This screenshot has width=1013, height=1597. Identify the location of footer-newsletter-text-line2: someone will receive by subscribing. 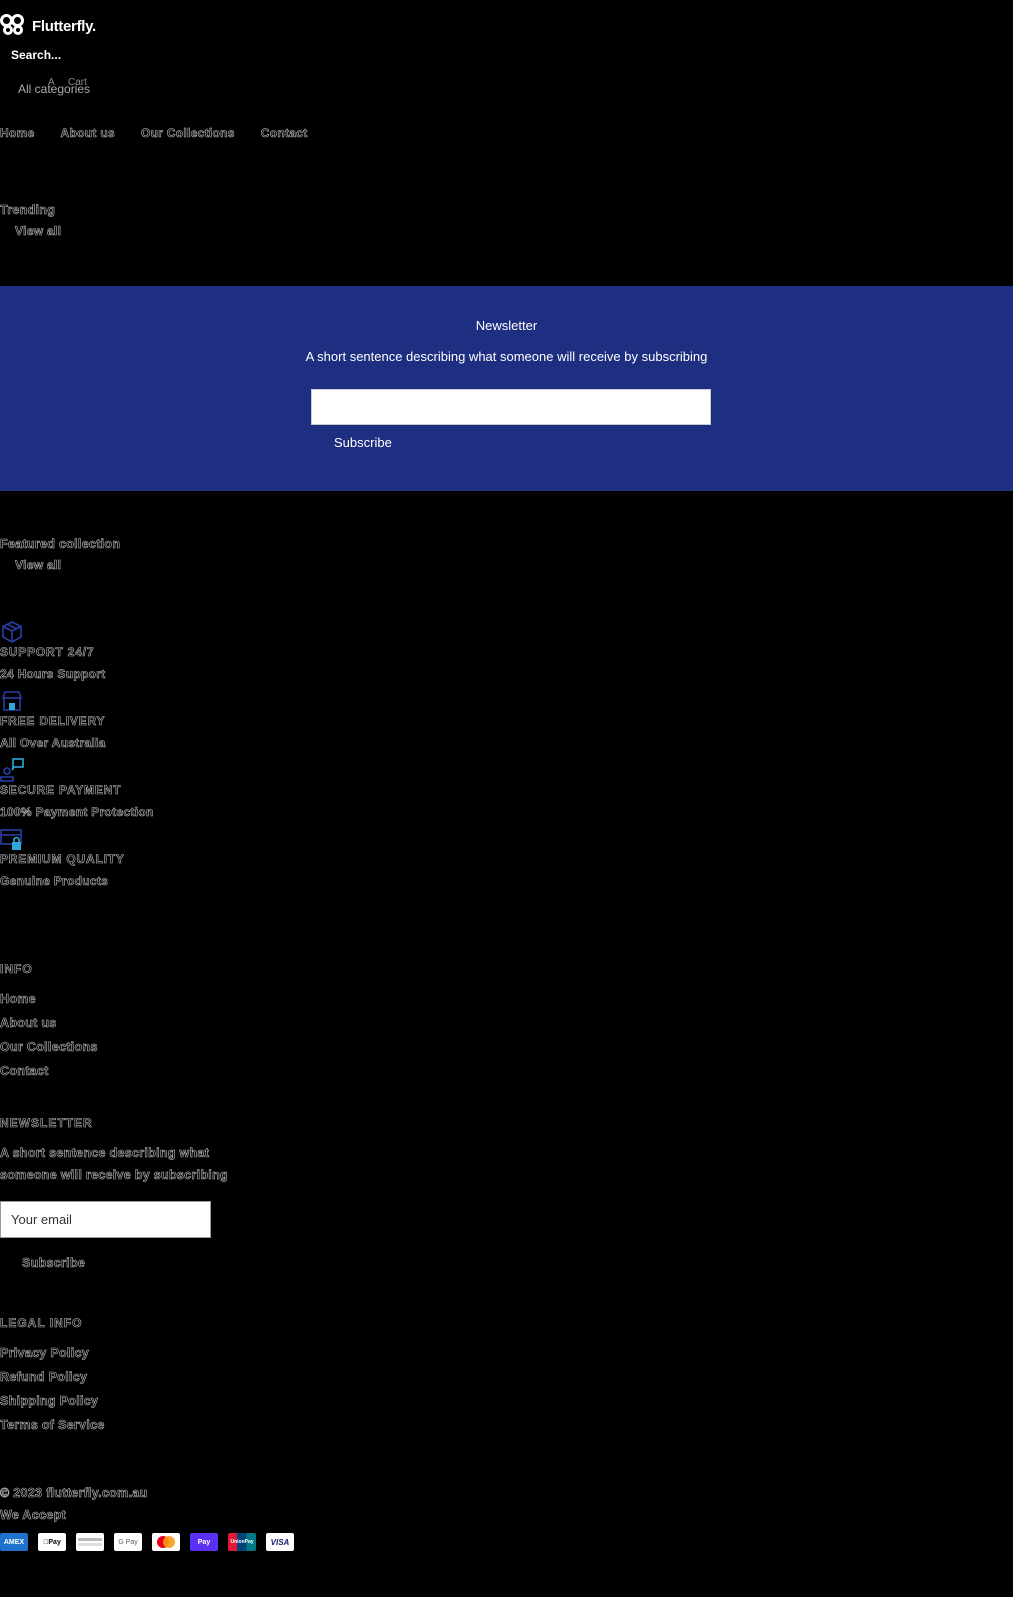
(114, 1175).